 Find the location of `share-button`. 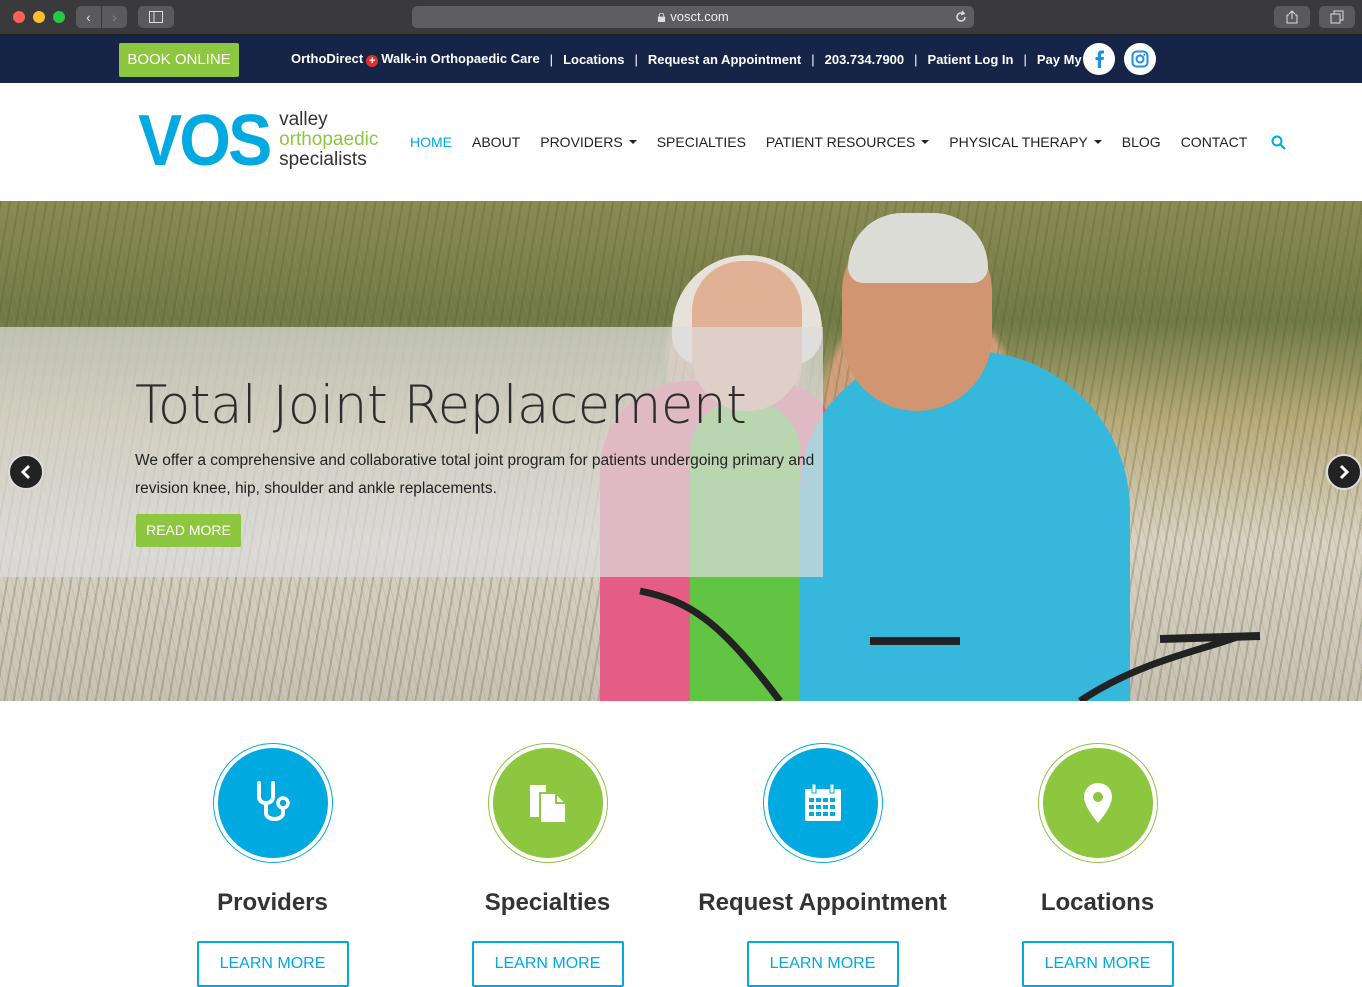

share-button is located at coordinates (1292, 17).